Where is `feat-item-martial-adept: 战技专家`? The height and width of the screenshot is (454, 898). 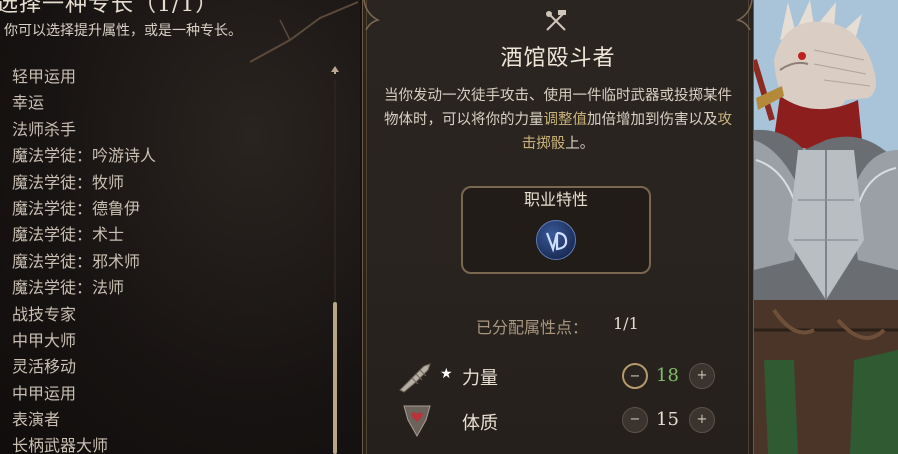 feat-item-martial-adept: 战技专家 is located at coordinates (84, 315).